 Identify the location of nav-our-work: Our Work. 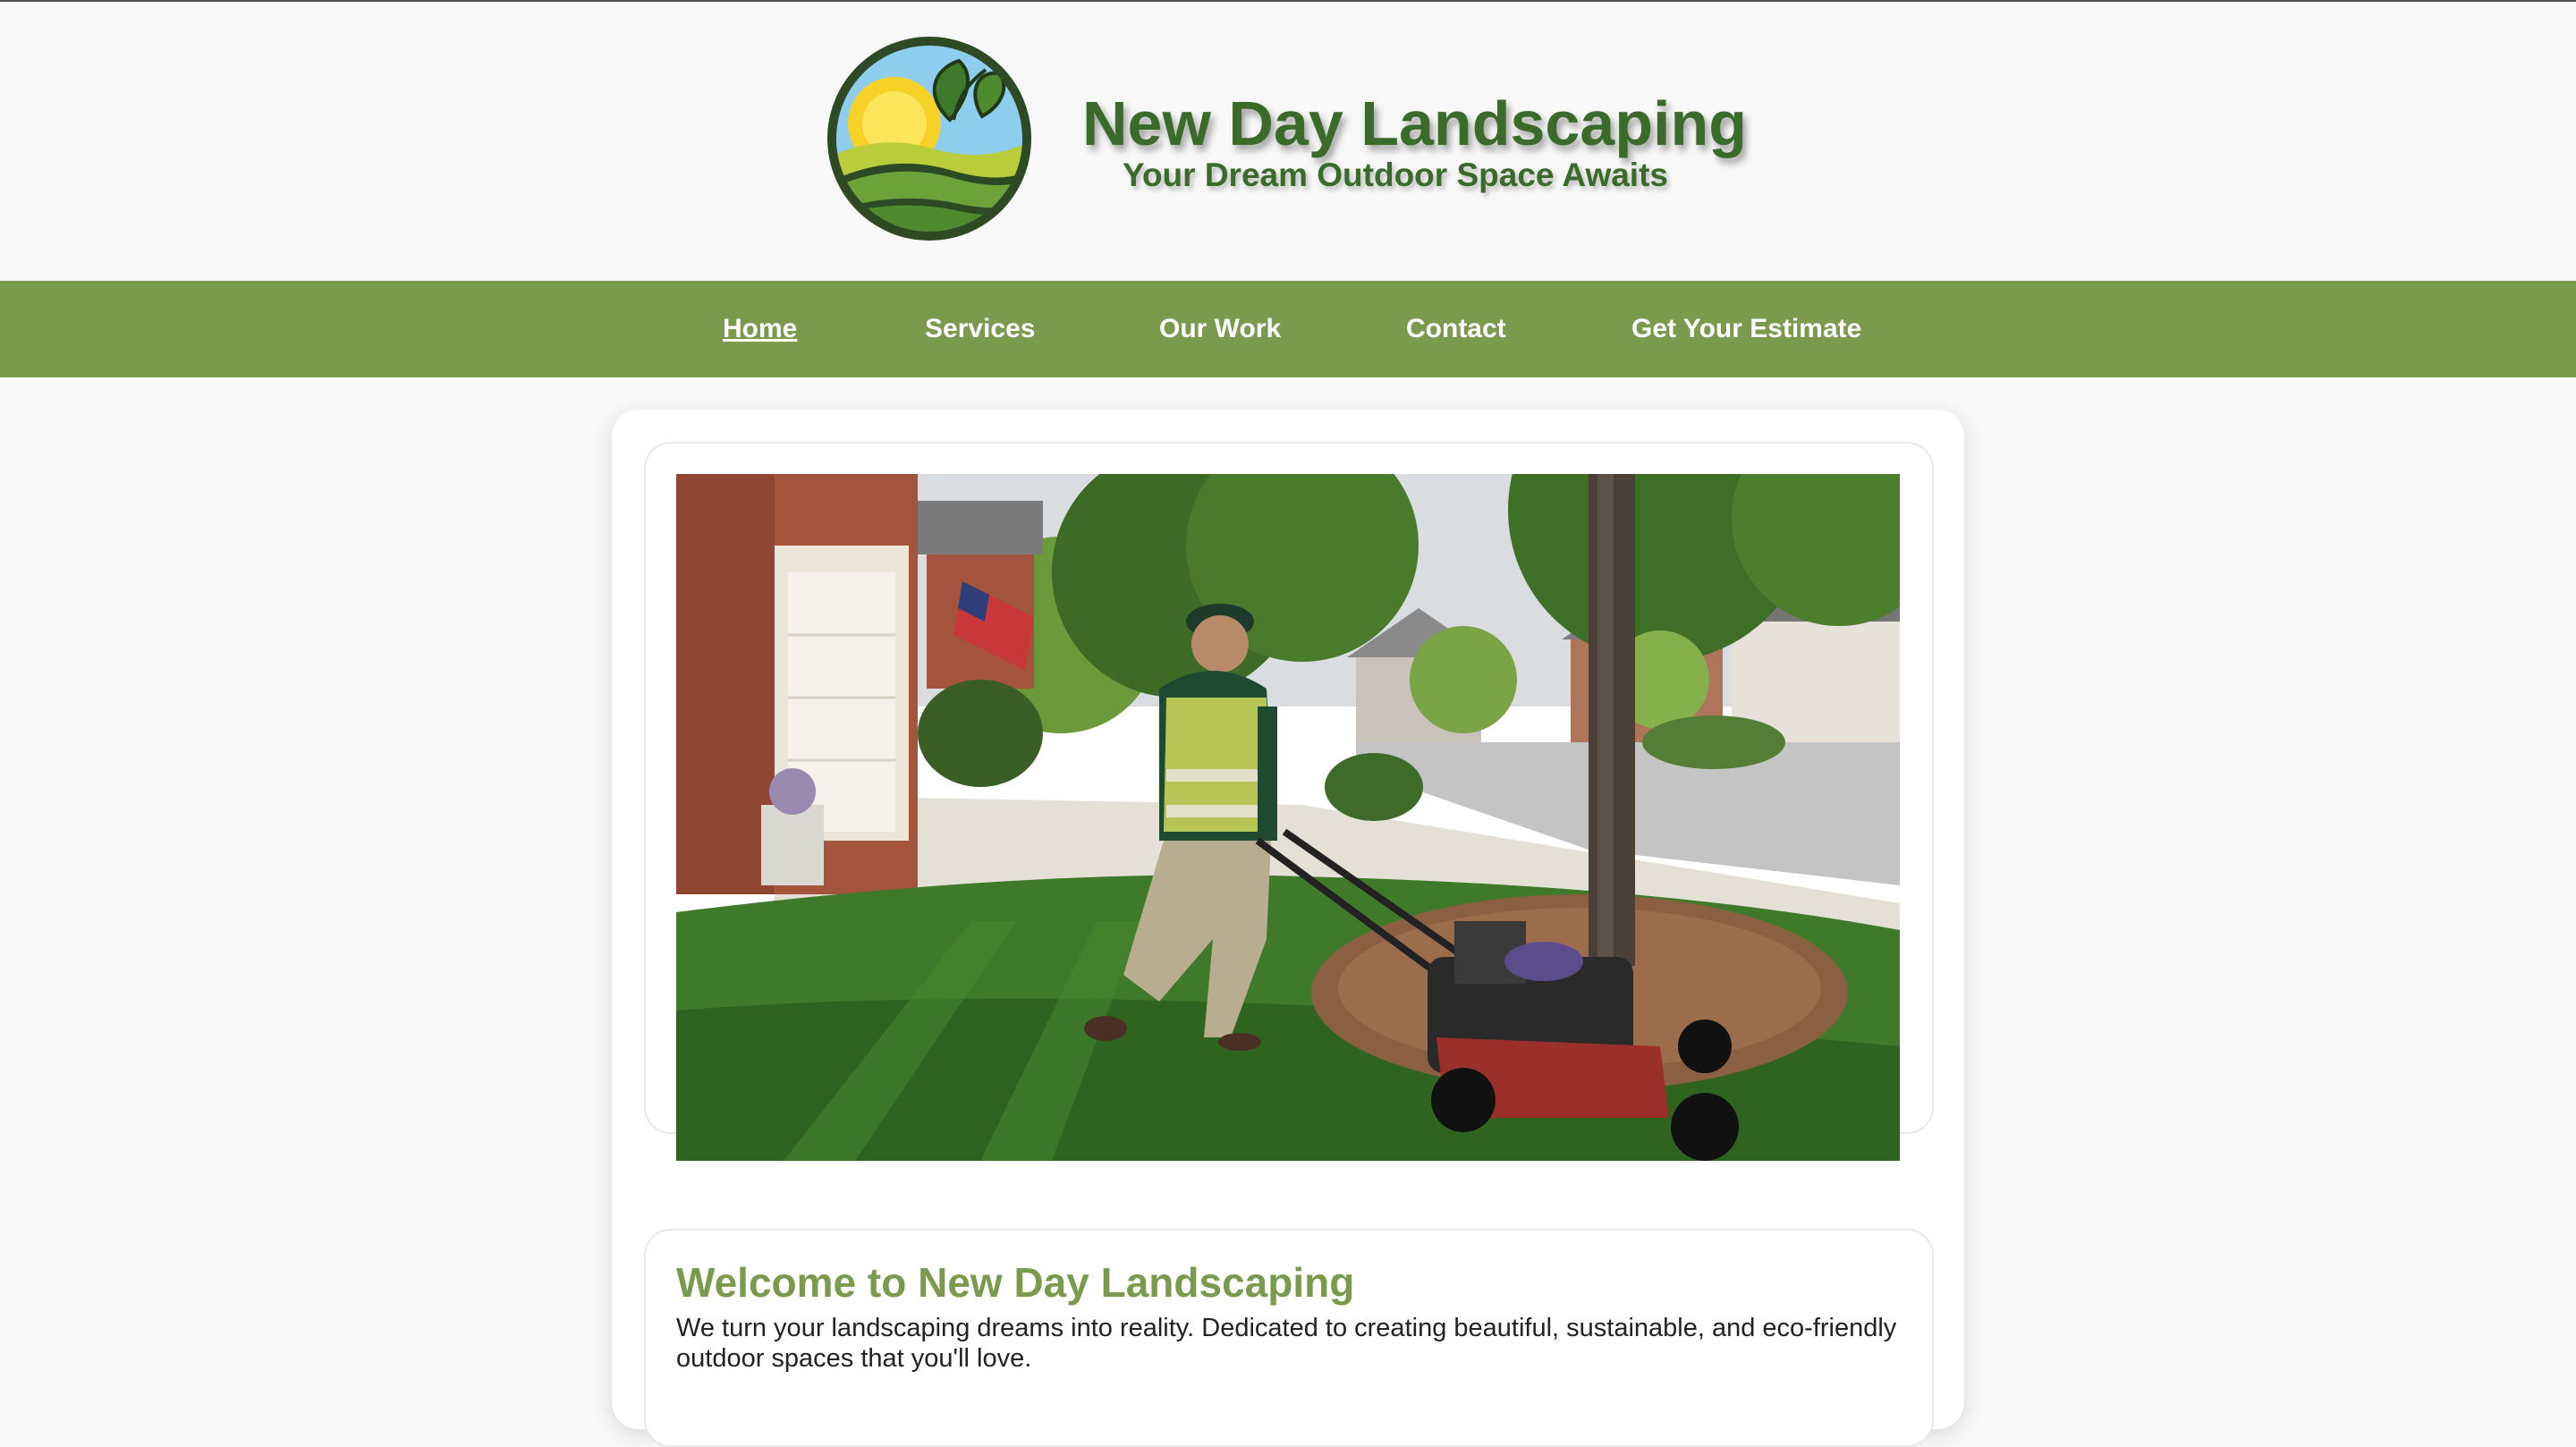
(1220, 329).